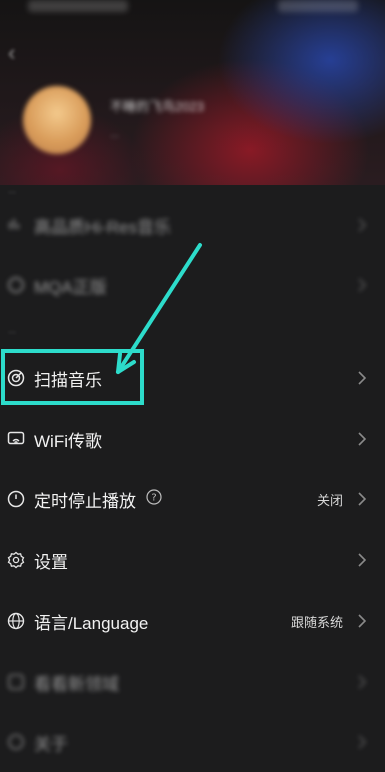 This screenshot has width=385, height=772. What do you see at coordinates (159, 308) in the screenshot?
I see `pointer-arrow` at bounding box center [159, 308].